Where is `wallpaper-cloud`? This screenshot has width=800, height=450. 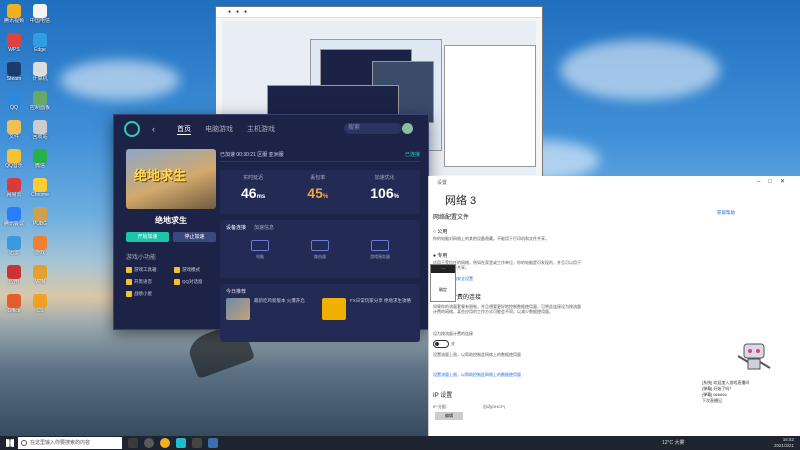 wallpaper-cloud is located at coordinates (640, 70).